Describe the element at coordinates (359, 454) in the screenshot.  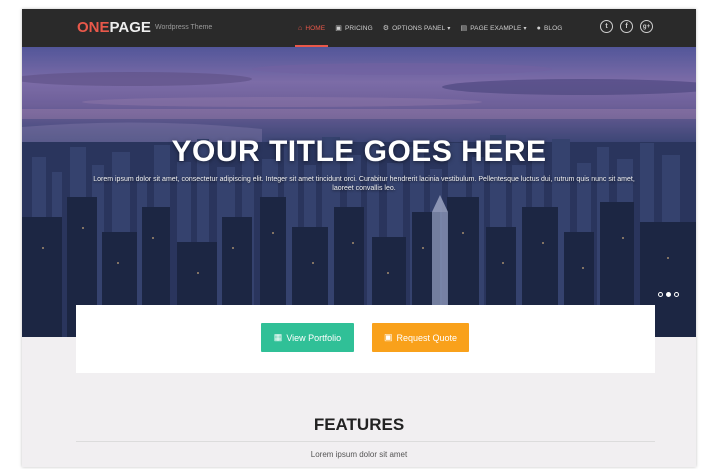
I see `features-subtitle: Lorem ipsum dolor sit amet` at that location.